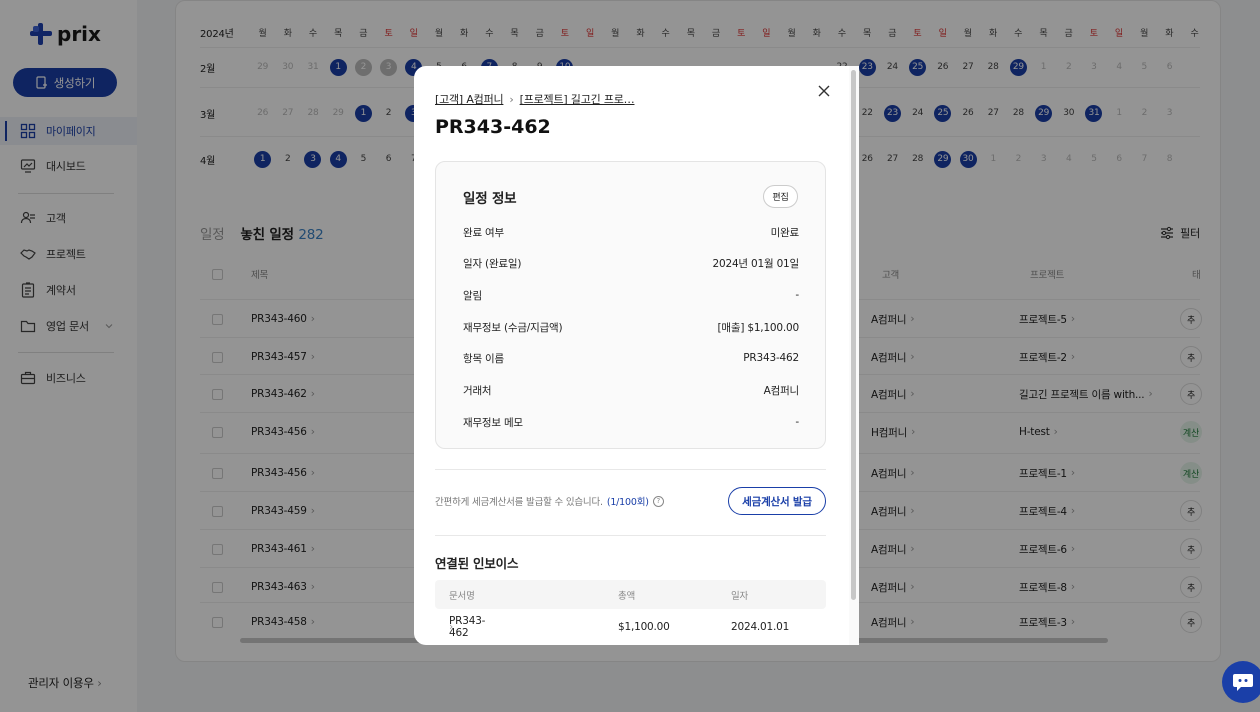  What do you see at coordinates (477, 390) in the screenshot?
I see `info-label: 거래처` at bounding box center [477, 390].